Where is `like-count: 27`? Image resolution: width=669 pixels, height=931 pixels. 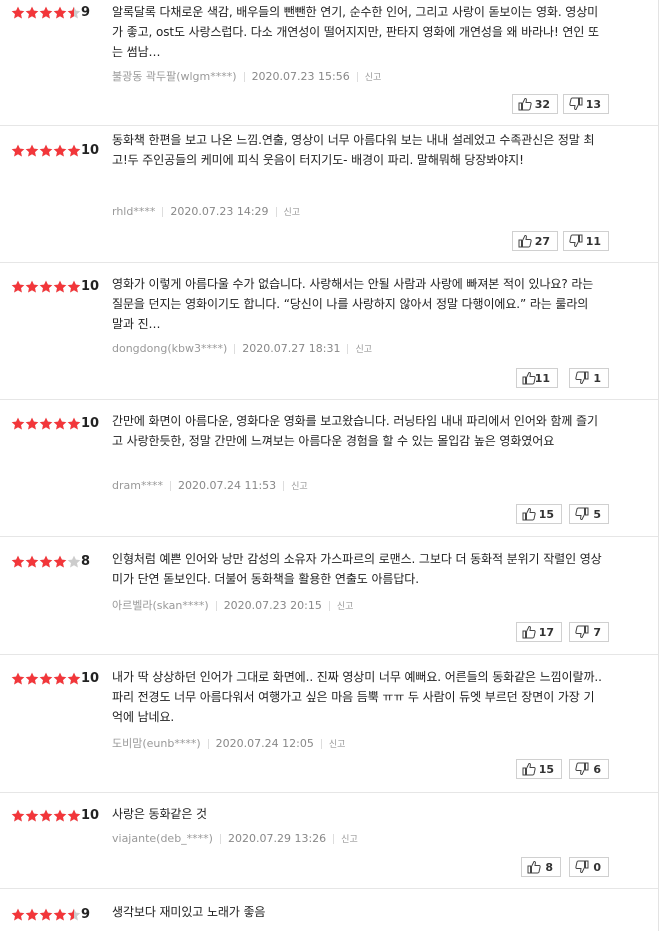 like-count: 27 is located at coordinates (542, 241).